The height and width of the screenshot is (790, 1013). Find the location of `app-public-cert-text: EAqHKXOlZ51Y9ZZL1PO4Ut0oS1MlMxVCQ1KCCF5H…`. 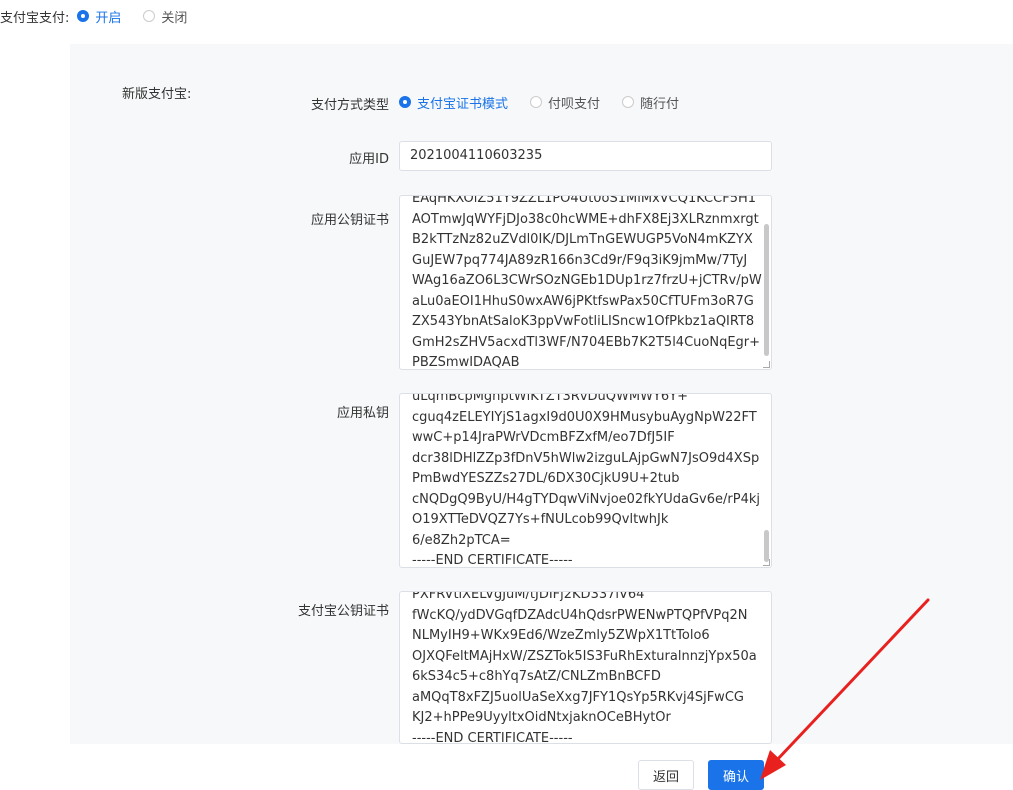

app-public-cert-text: EAqHKXOlZ51Y9ZZL1PO4Ut0oS1MlMxVCQ1KCCF5H… is located at coordinates (587, 282).